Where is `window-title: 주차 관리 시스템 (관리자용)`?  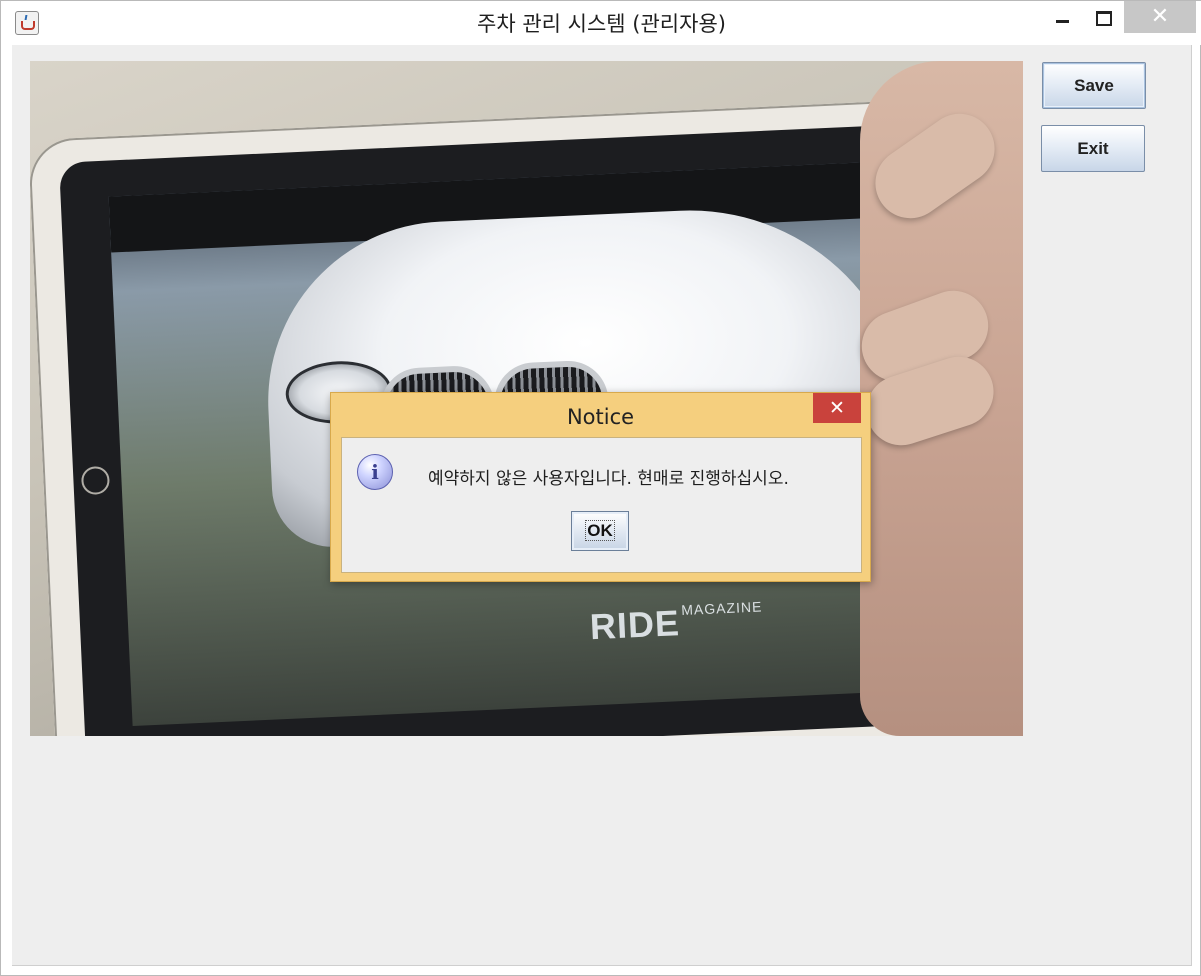 window-title: 주차 관리 시스템 (관리자용) is located at coordinates (601, 24).